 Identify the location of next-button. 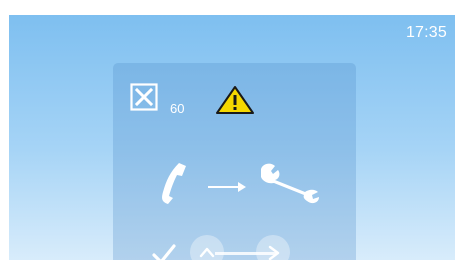
(273, 247).